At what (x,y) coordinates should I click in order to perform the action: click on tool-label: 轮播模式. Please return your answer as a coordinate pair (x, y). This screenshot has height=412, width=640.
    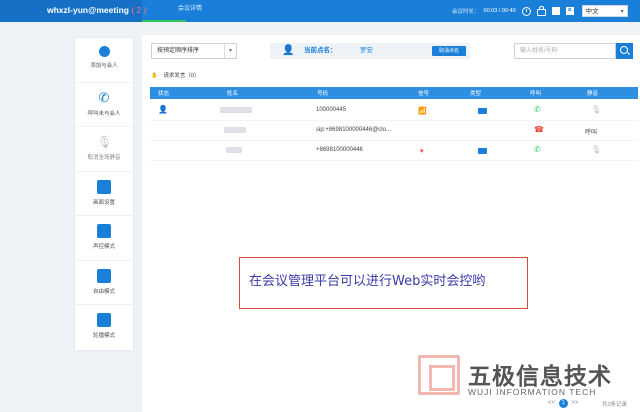
    Looking at the image, I should click on (103, 336).